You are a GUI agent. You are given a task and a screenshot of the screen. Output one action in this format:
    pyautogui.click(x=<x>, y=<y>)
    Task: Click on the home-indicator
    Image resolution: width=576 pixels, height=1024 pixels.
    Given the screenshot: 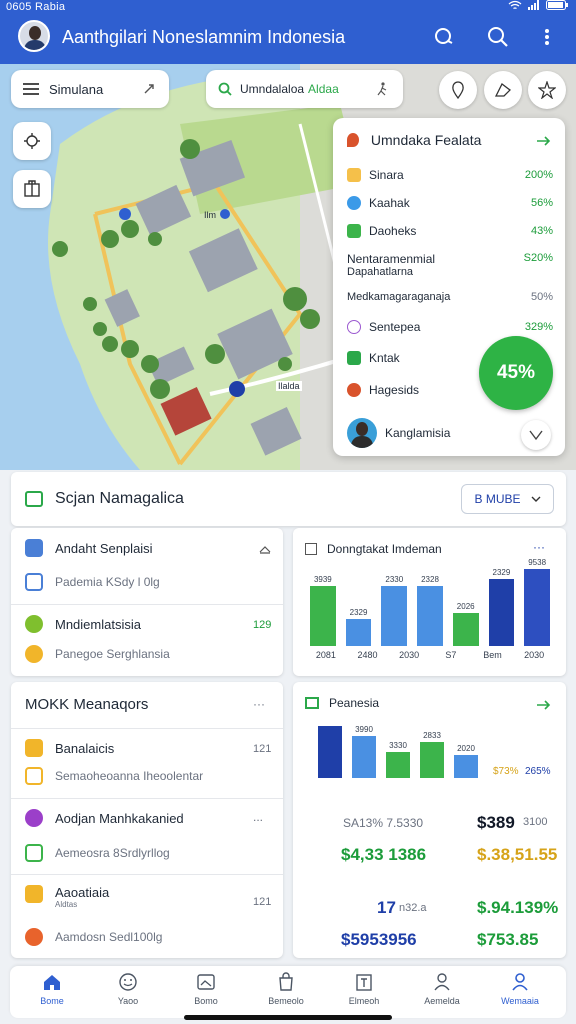 What is the action you would take?
    pyautogui.click(x=288, y=1017)
    